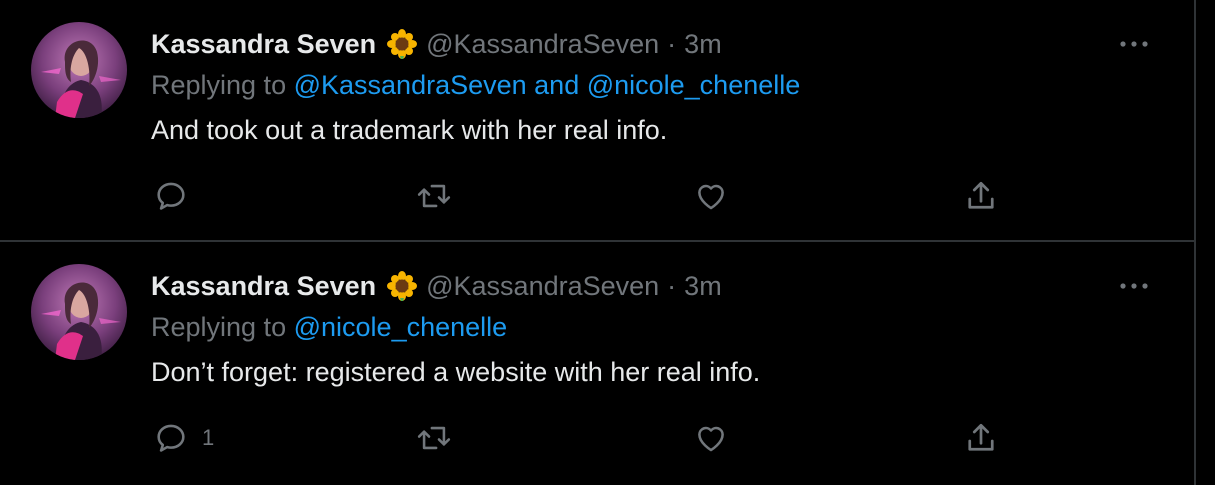 Image resolution: width=1215 pixels, height=485 pixels. What do you see at coordinates (547, 85) in the screenshot?
I see `replying-mentions: @KassandraSeven and @nicole_chenelle` at bounding box center [547, 85].